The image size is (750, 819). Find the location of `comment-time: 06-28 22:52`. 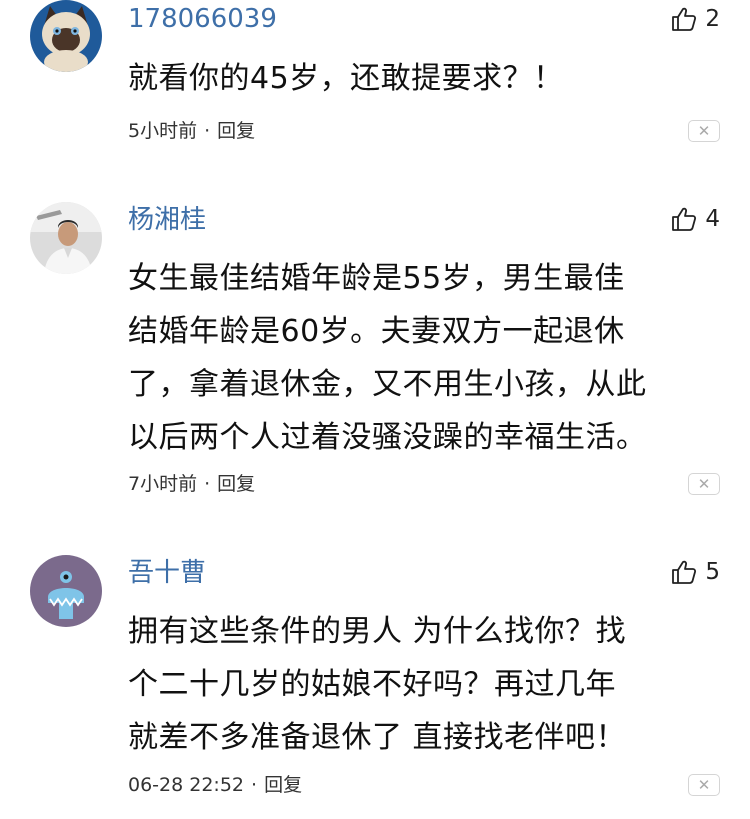

comment-time: 06-28 22:52 is located at coordinates (186, 785).